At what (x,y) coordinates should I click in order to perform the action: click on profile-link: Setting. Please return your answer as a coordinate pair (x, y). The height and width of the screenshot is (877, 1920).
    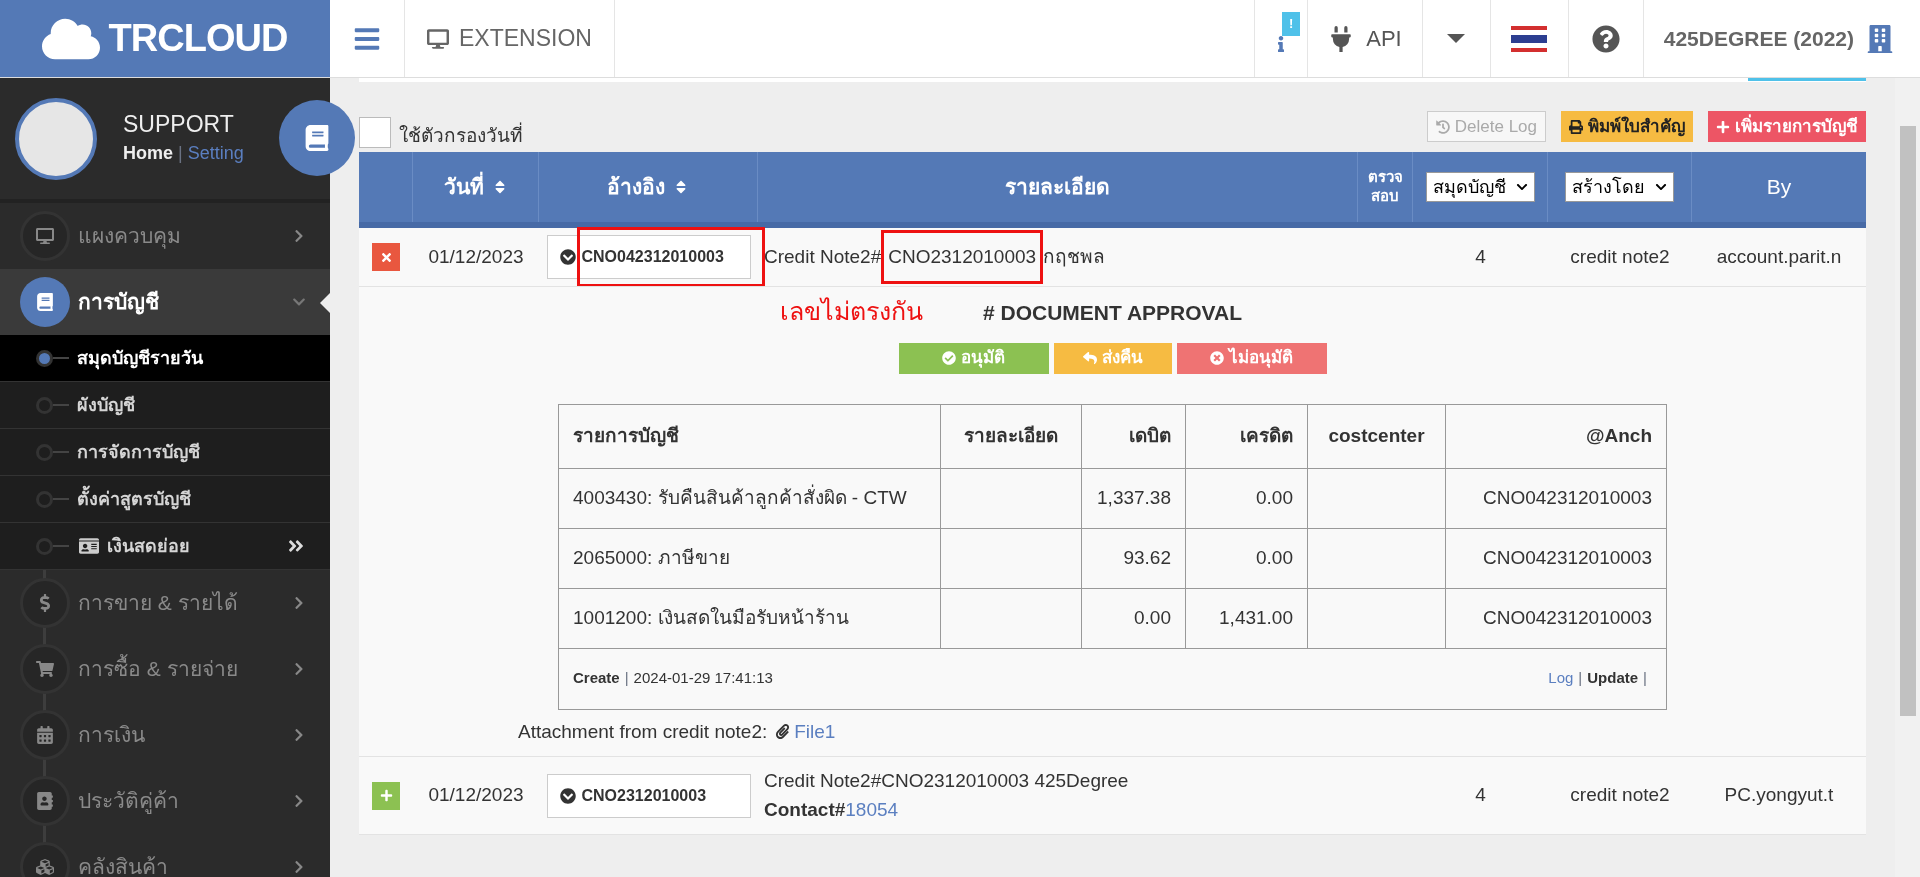
    Looking at the image, I should click on (215, 153).